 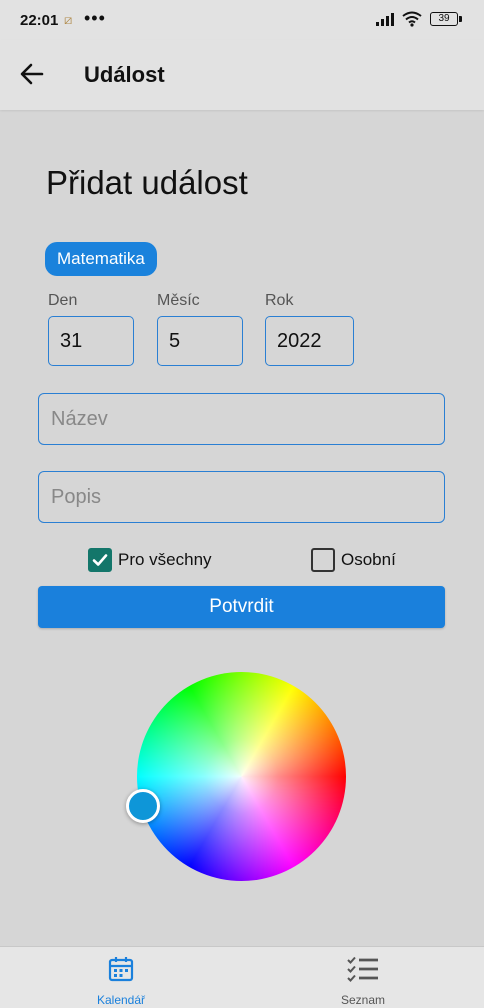 I want to click on app-title: Událost, so click(x=124, y=74).